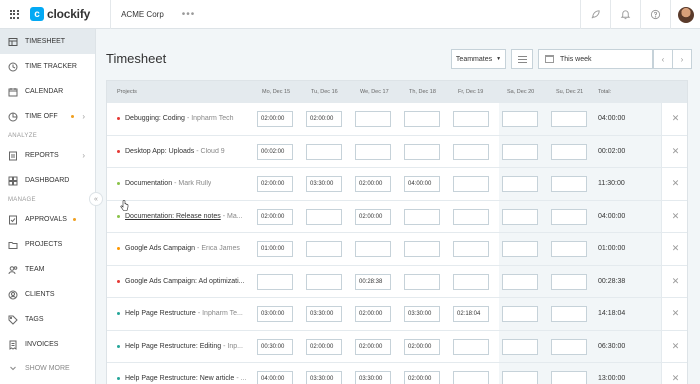 This screenshot has width=700, height=384. Describe the element at coordinates (471, 314) in the screenshot. I see `time-entry-input: 02:18:04` at that location.